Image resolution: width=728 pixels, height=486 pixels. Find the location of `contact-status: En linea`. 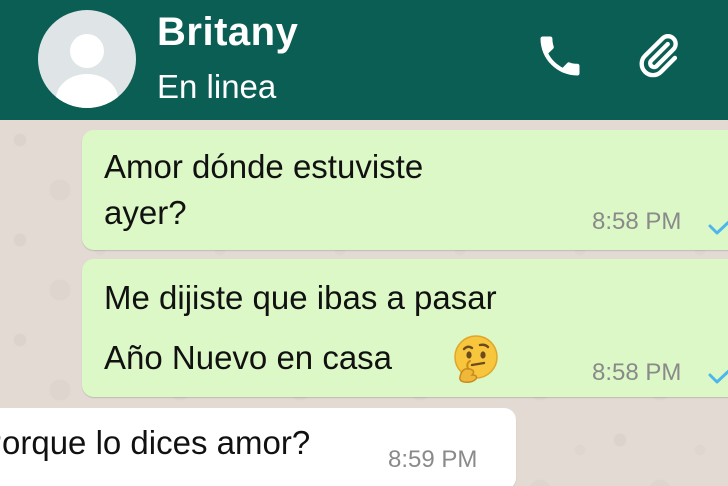

contact-status: En linea is located at coordinates (217, 86).